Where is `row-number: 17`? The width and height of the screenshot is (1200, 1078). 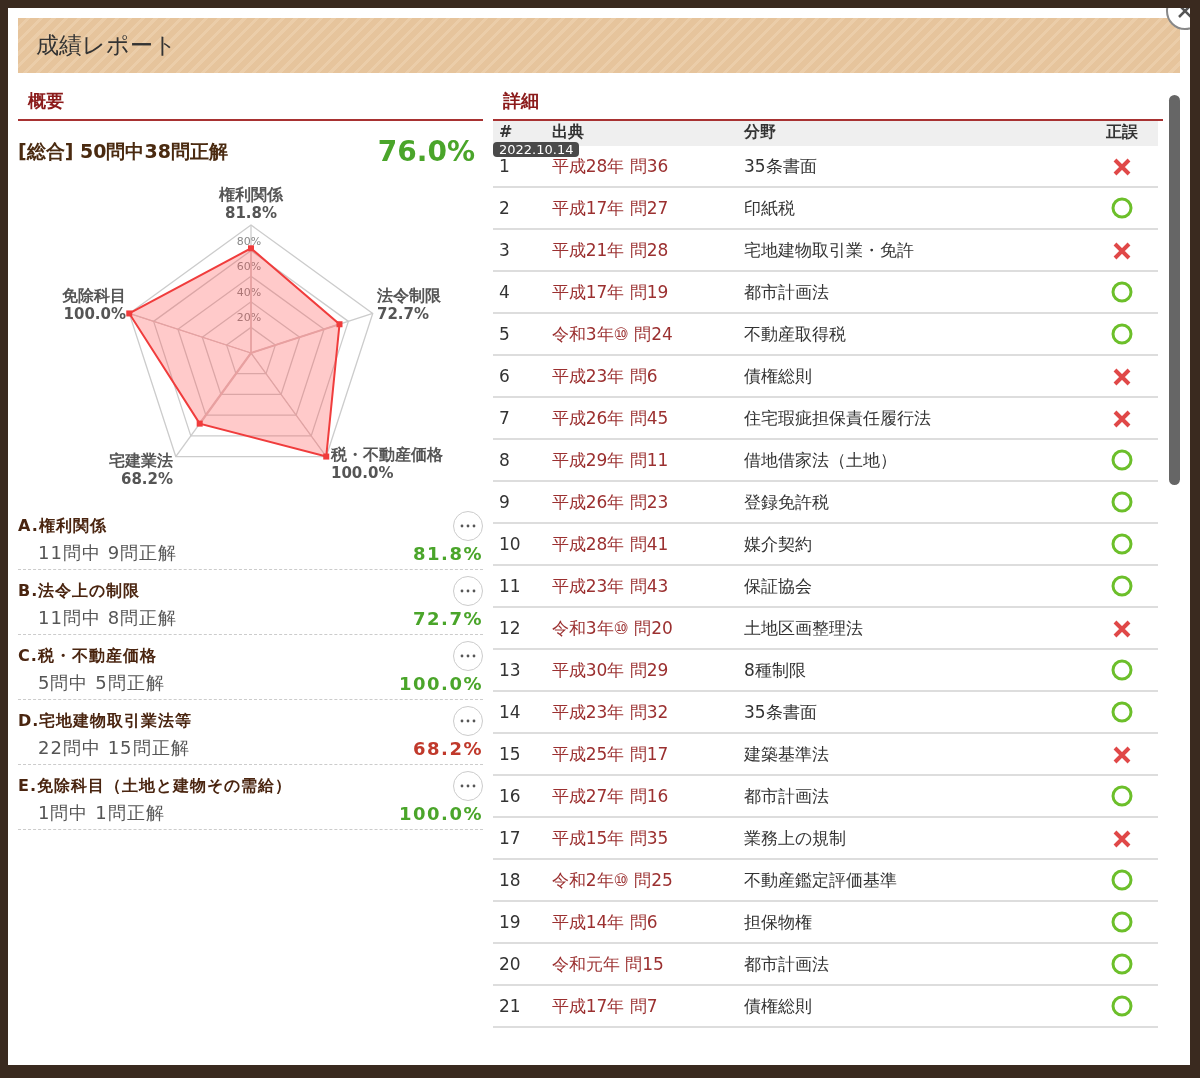
row-number: 17 is located at coordinates (519, 838).